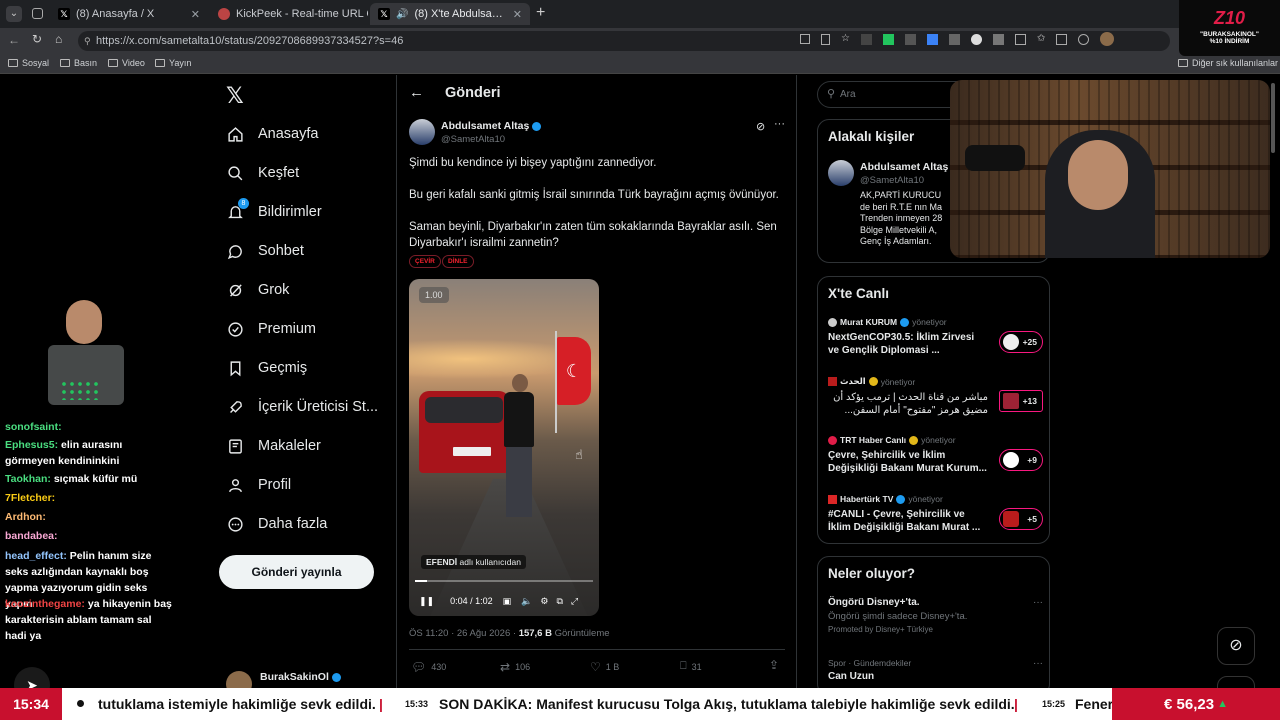 This screenshot has width=1280, height=720. What do you see at coordinates (540, 13) in the screenshot?
I see `new-tab-button: +` at bounding box center [540, 13].